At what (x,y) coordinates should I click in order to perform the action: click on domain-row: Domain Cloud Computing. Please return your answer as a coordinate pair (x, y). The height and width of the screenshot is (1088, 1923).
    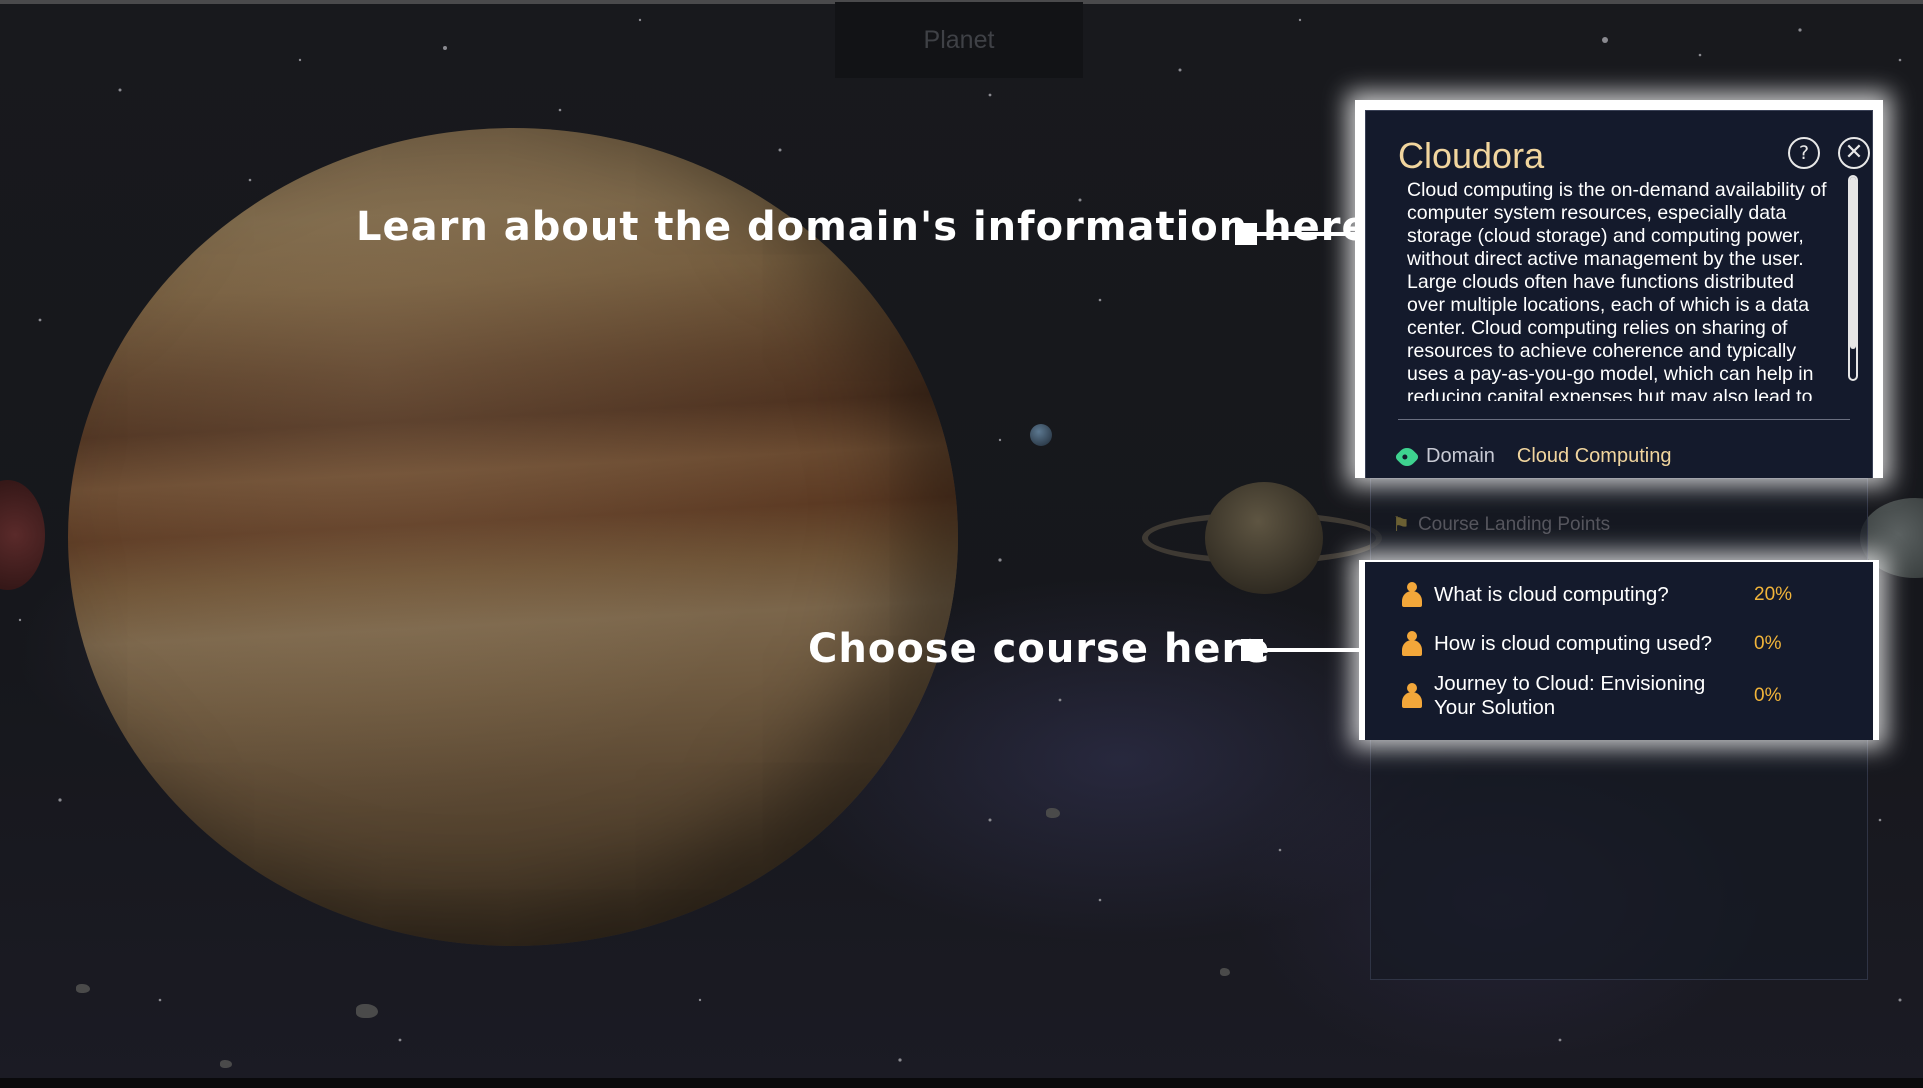
    Looking at the image, I should click on (1533, 456).